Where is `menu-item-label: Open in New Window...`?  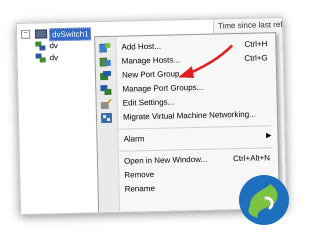
menu-item-label: Open in New Window... is located at coordinates (165, 160).